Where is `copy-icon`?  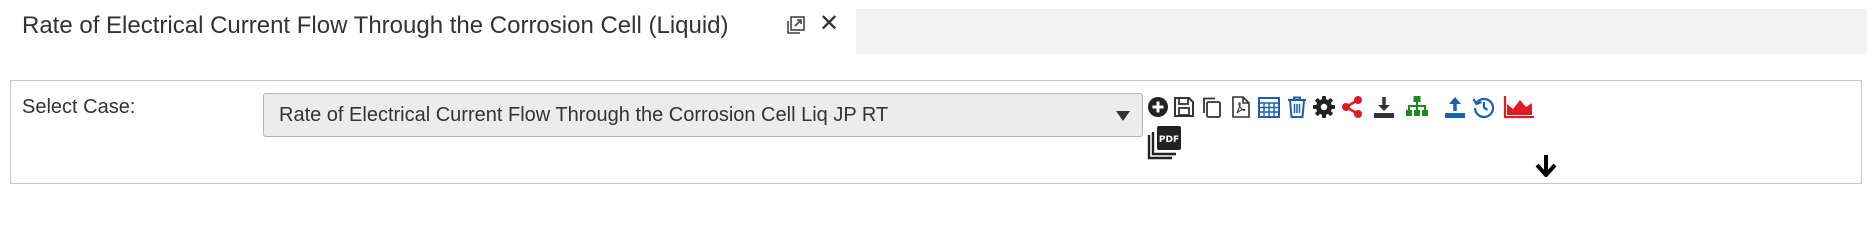
copy-icon is located at coordinates (1212, 107).